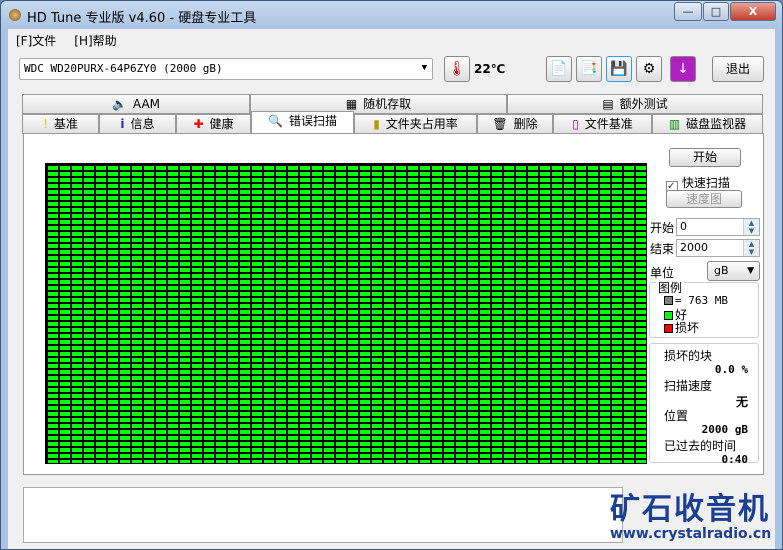 The height and width of the screenshot is (550, 783). Describe the element at coordinates (753, 11) in the screenshot. I see `close-button: X` at that location.